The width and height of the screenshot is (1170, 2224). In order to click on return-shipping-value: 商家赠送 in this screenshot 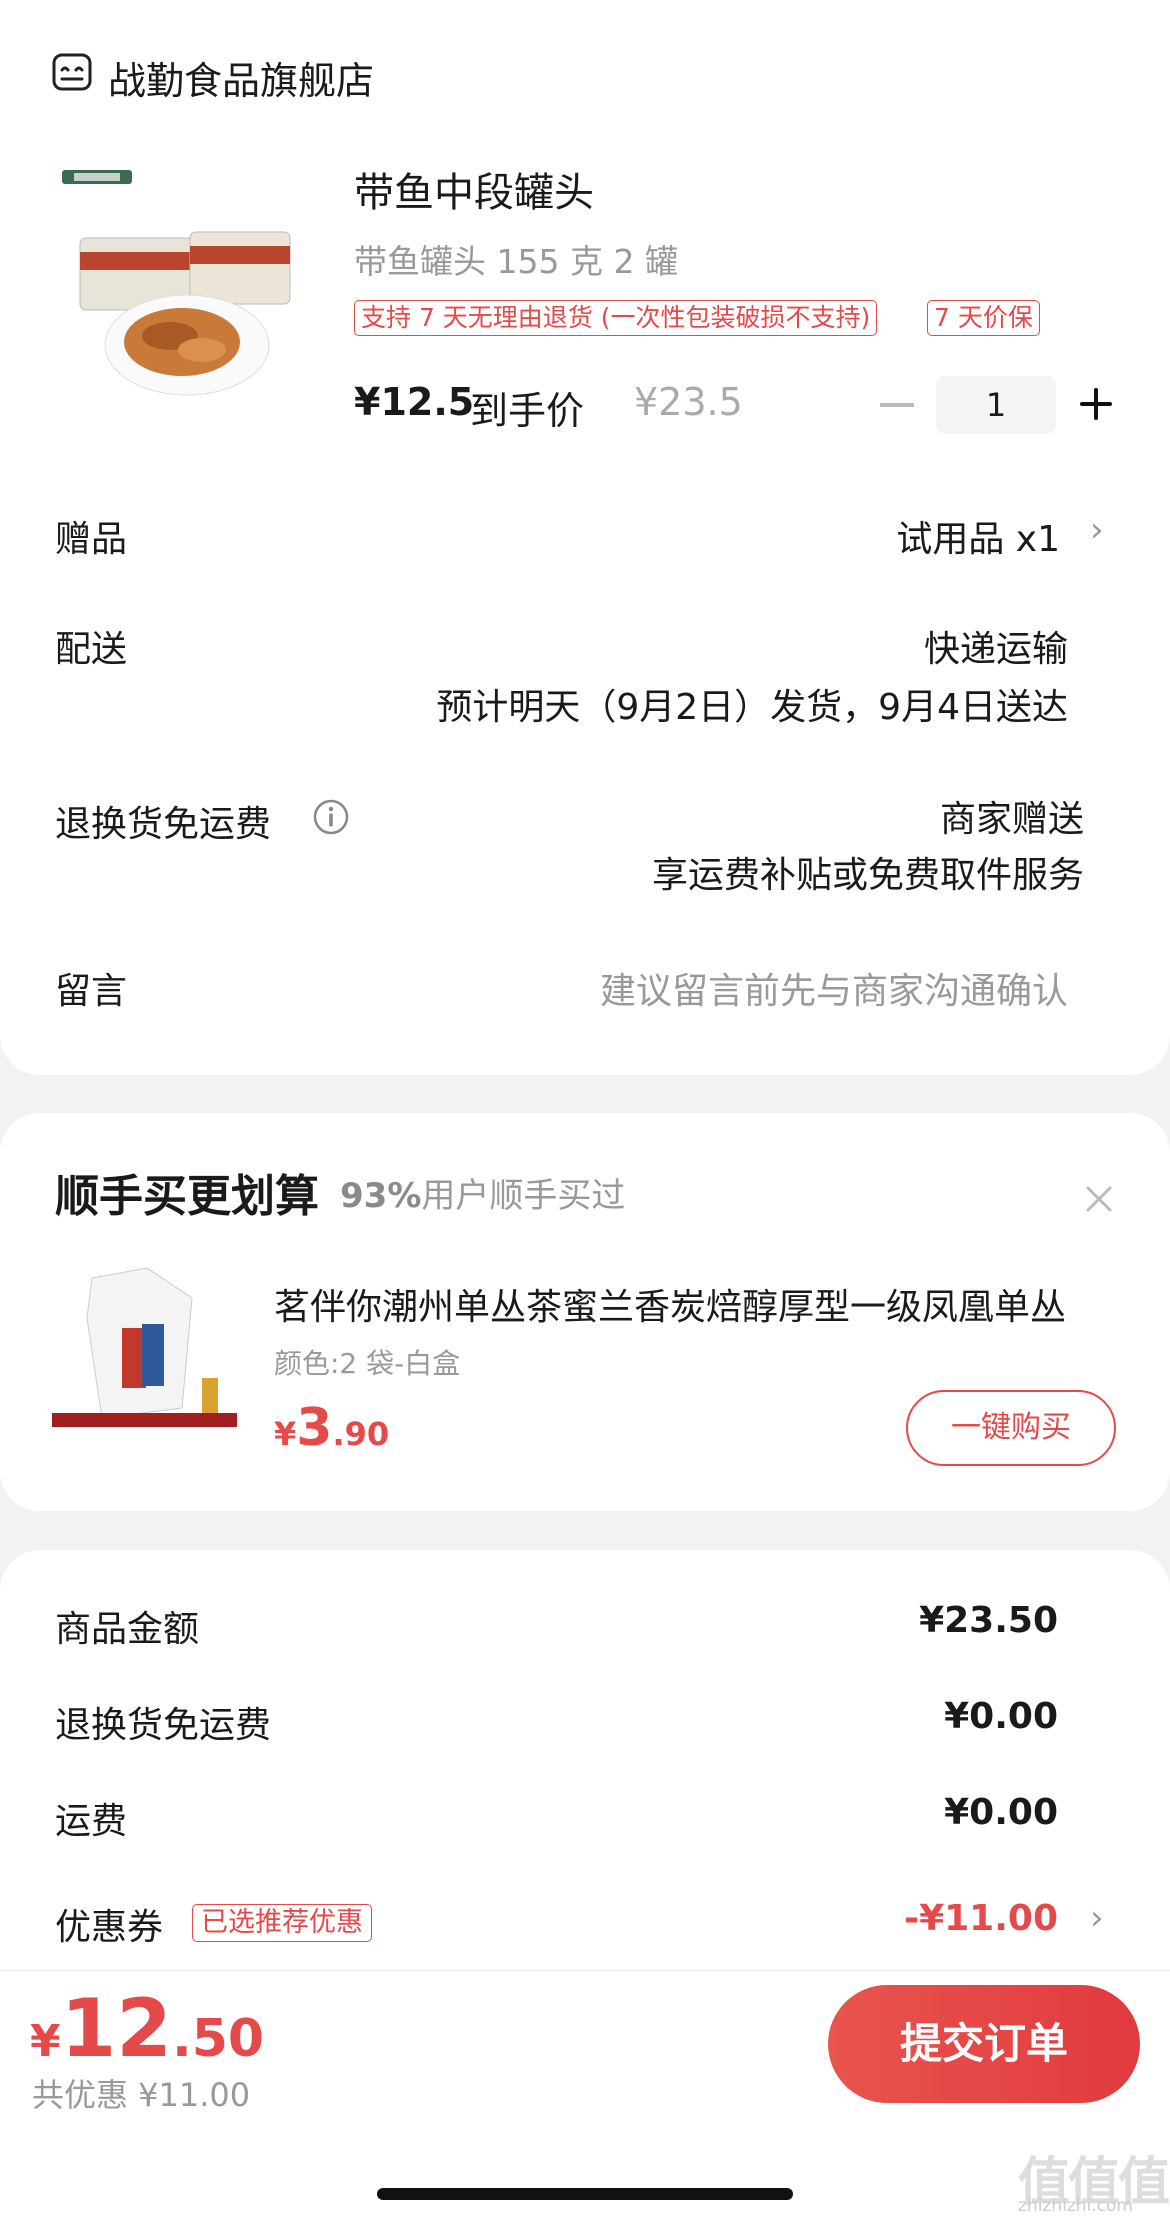, I will do `click(1011, 819)`.